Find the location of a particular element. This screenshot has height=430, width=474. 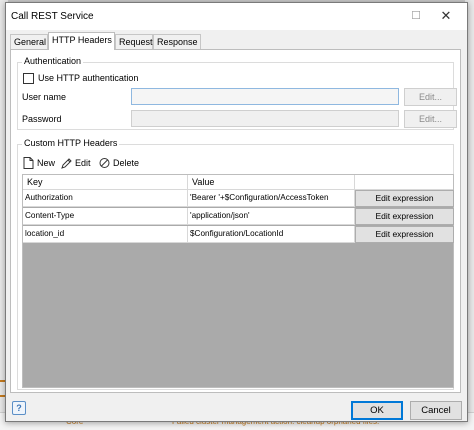

help-button: ? is located at coordinates (19, 408).